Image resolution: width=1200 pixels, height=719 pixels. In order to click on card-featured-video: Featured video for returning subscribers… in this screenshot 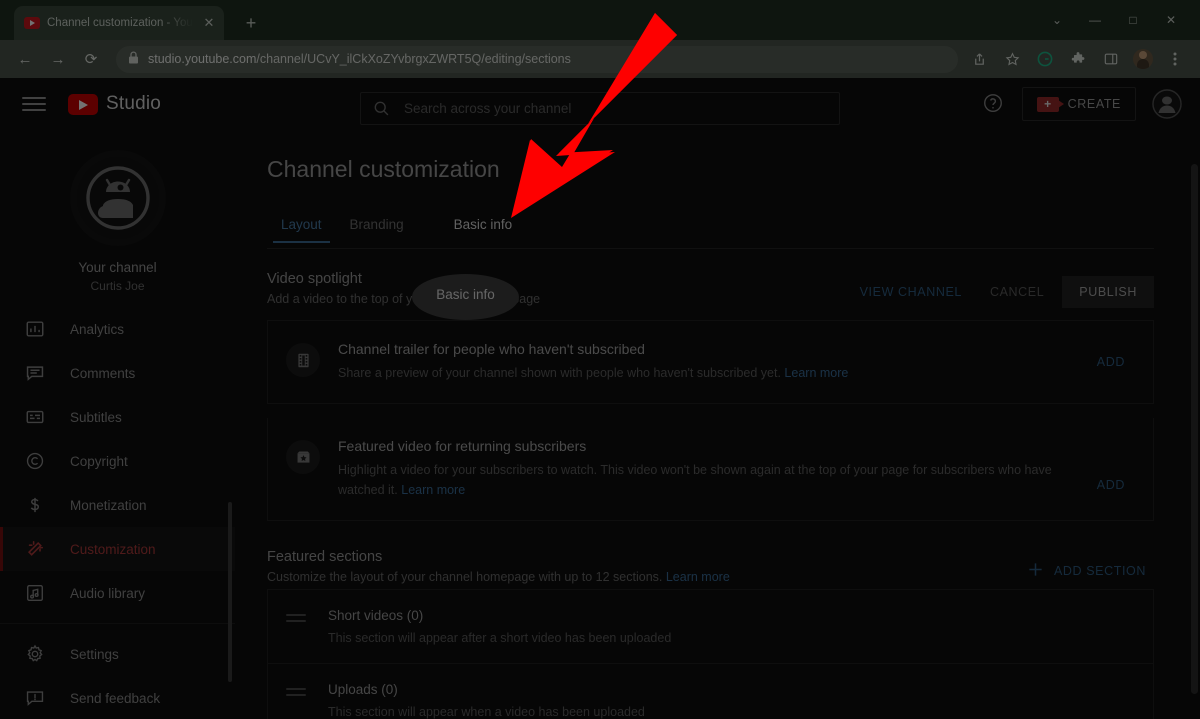, I will do `click(710, 470)`.